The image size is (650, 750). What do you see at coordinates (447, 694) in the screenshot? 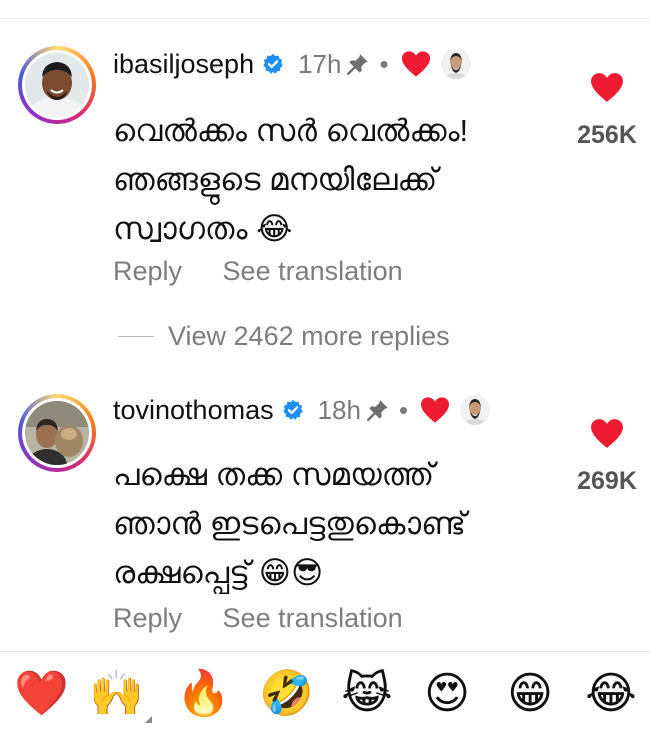
I see `reaction-heart-eyes-emoji: 😍` at bounding box center [447, 694].